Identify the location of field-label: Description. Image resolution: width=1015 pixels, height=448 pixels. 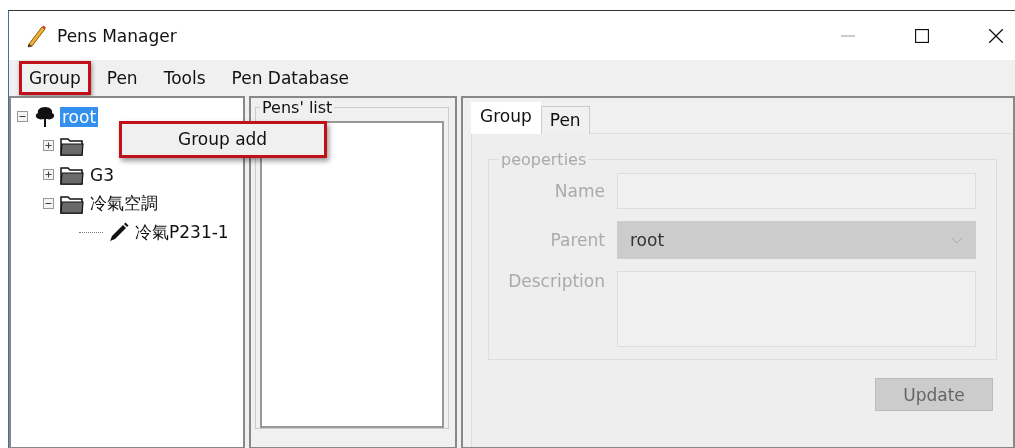
(556, 281).